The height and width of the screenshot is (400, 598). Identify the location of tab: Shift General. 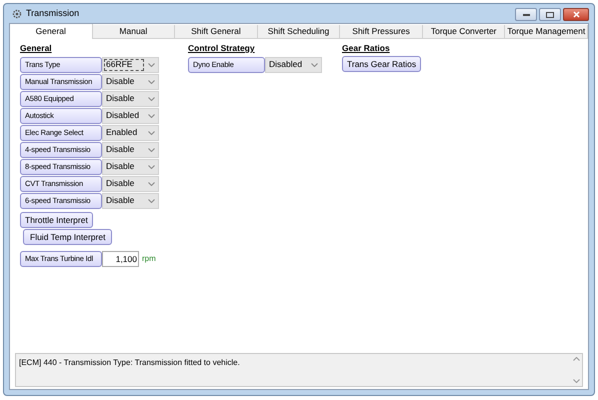
(216, 32).